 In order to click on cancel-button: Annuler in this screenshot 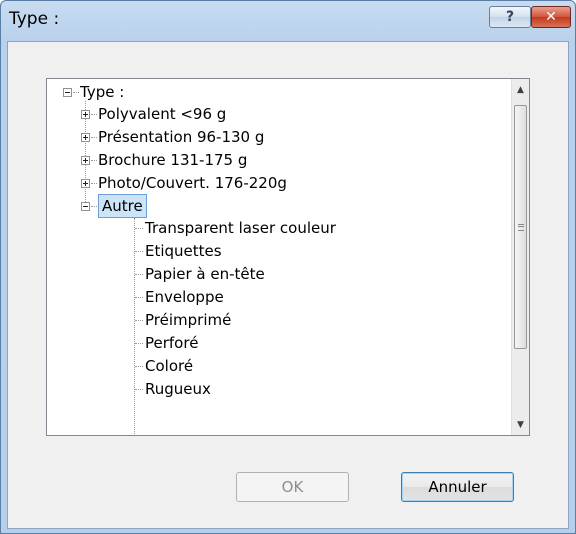, I will do `click(457, 487)`.